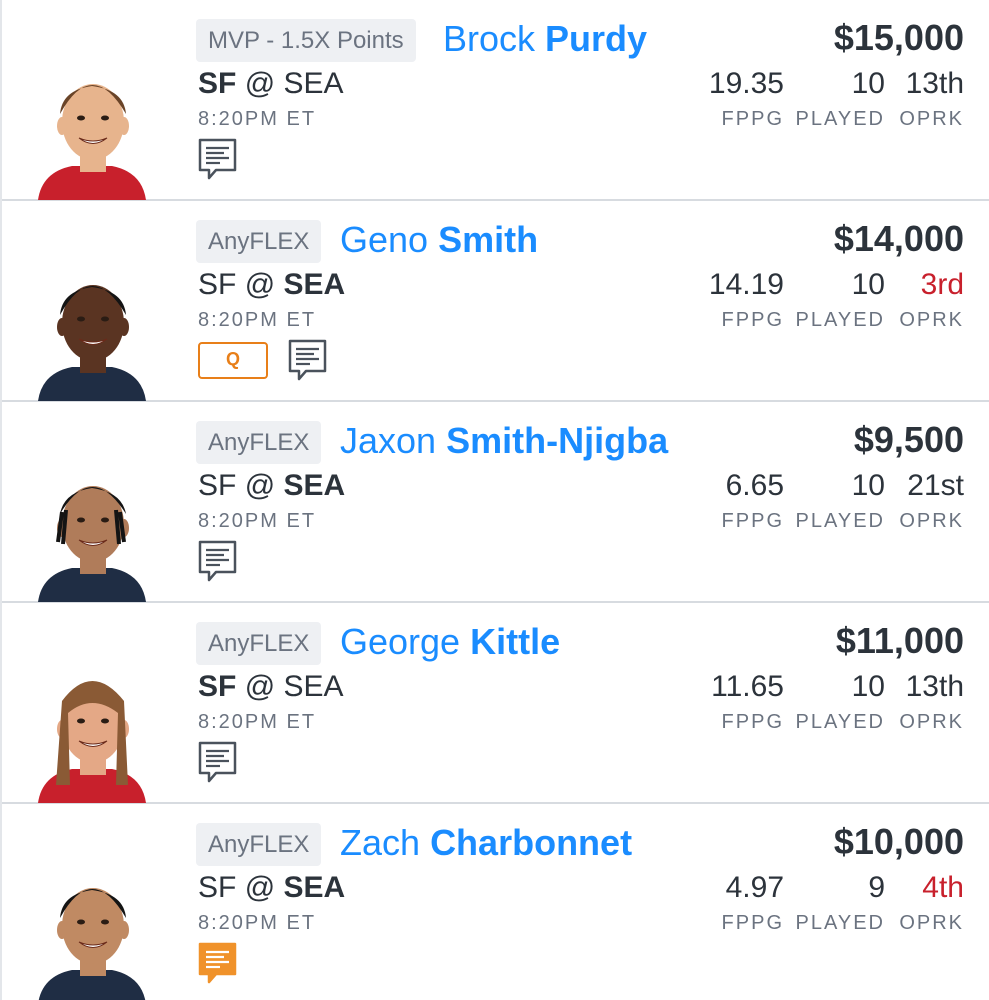 This screenshot has height=1000, width=989. What do you see at coordinates (935, 485) in the screenshot?
I see `oprk-value: 21st` at bounding box center [935, 485].